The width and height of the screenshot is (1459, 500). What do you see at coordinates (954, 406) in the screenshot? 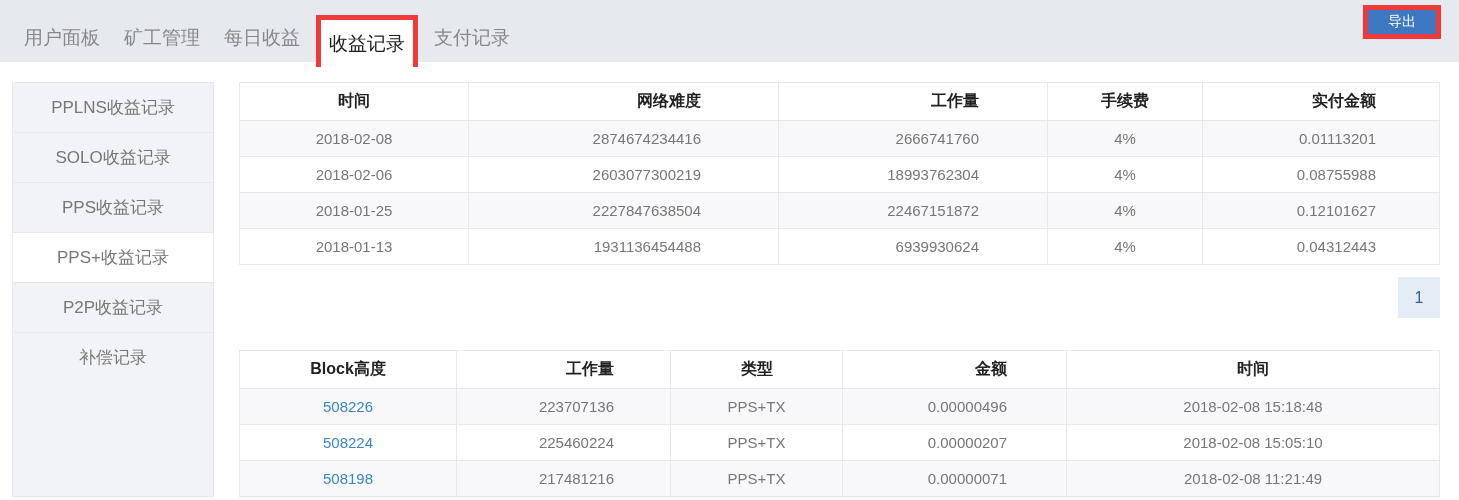
I see `table-cell: 0.00000496` at bounding box center [954, 406].